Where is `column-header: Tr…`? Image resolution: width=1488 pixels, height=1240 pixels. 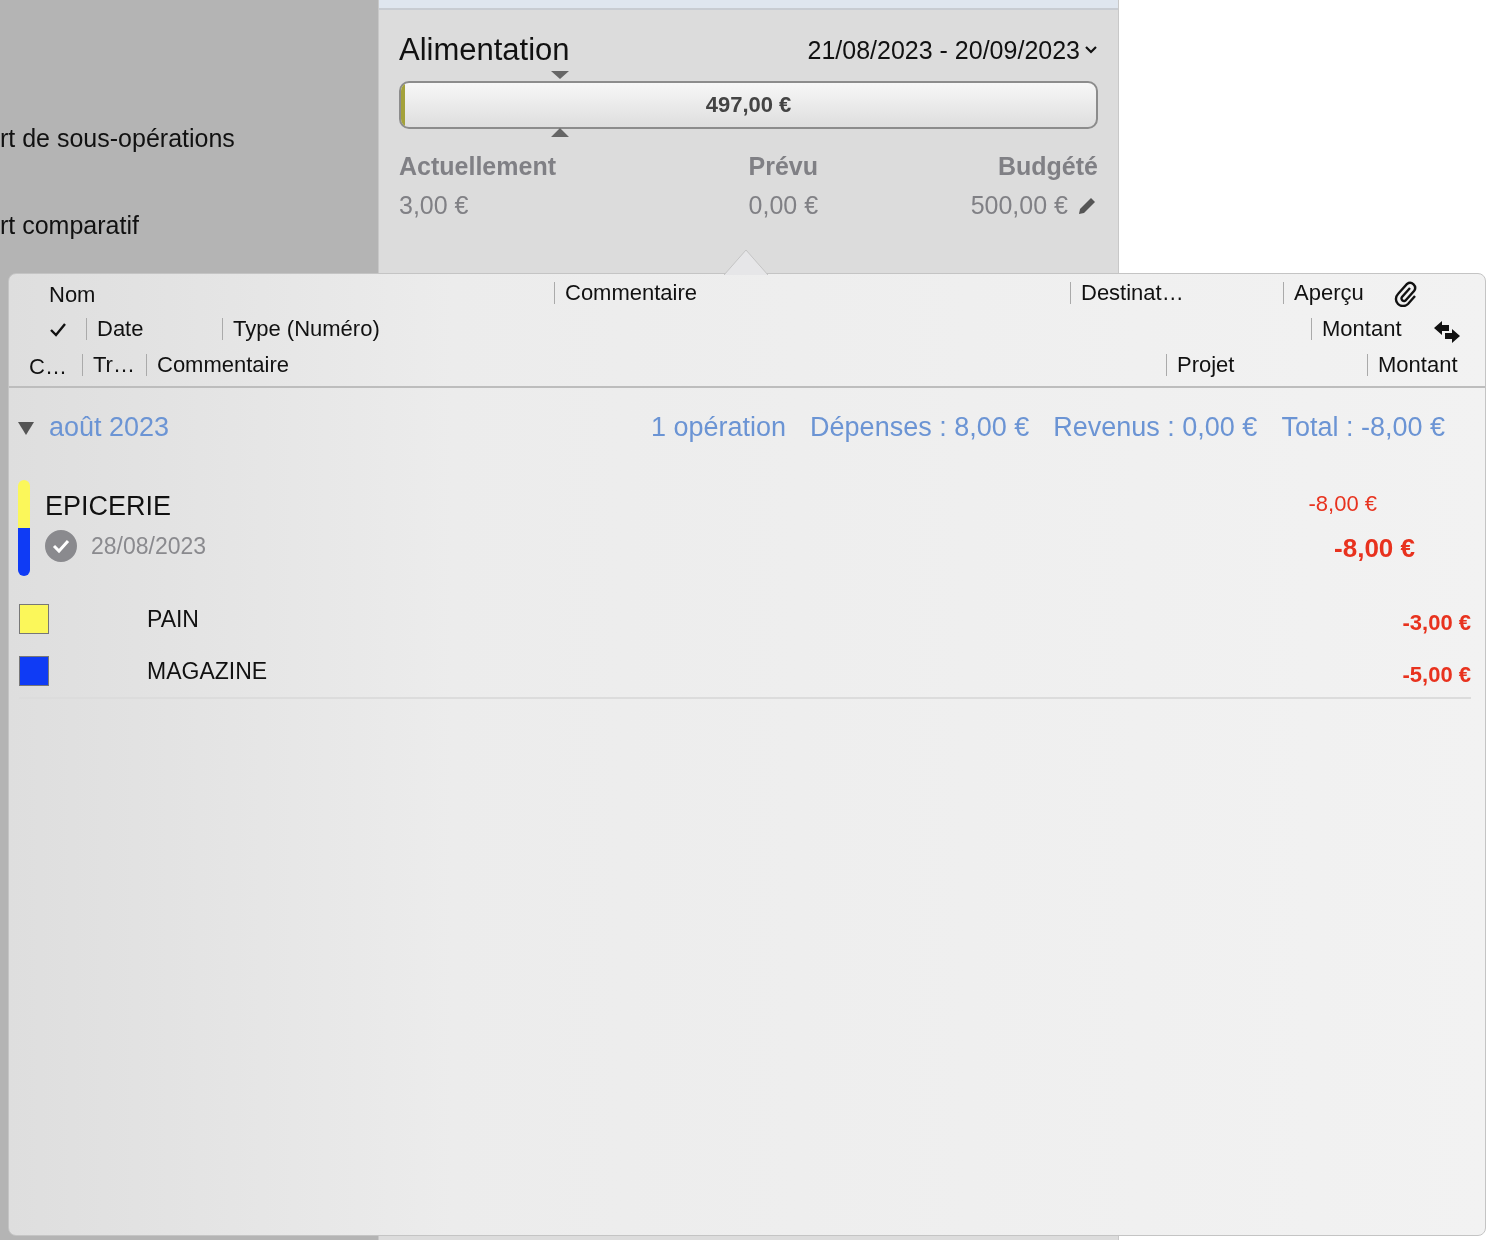
column-header: Tr… is located at coordinates (108, 365).